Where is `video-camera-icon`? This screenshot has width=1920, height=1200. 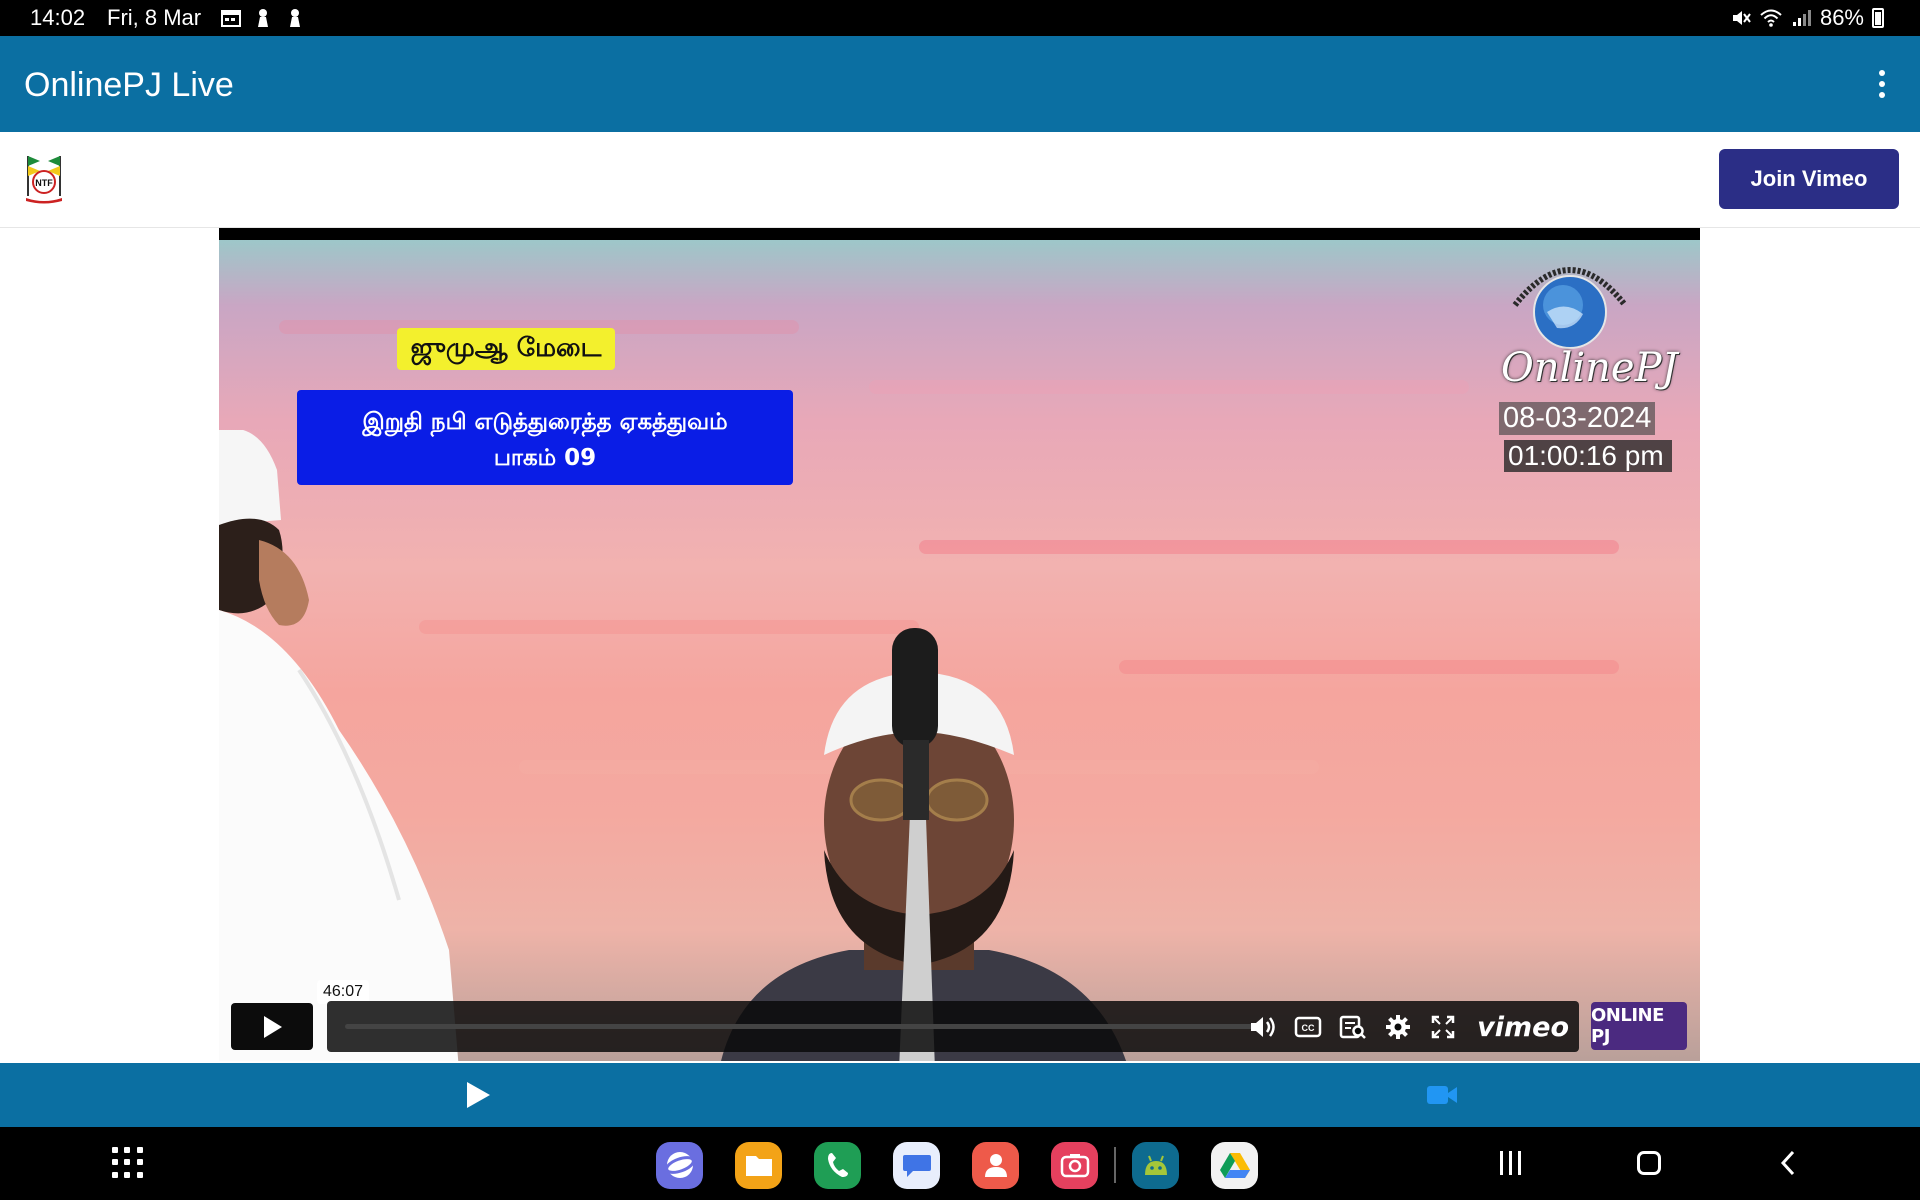
video-camera-icon is located at coordinates (1442, 1095).